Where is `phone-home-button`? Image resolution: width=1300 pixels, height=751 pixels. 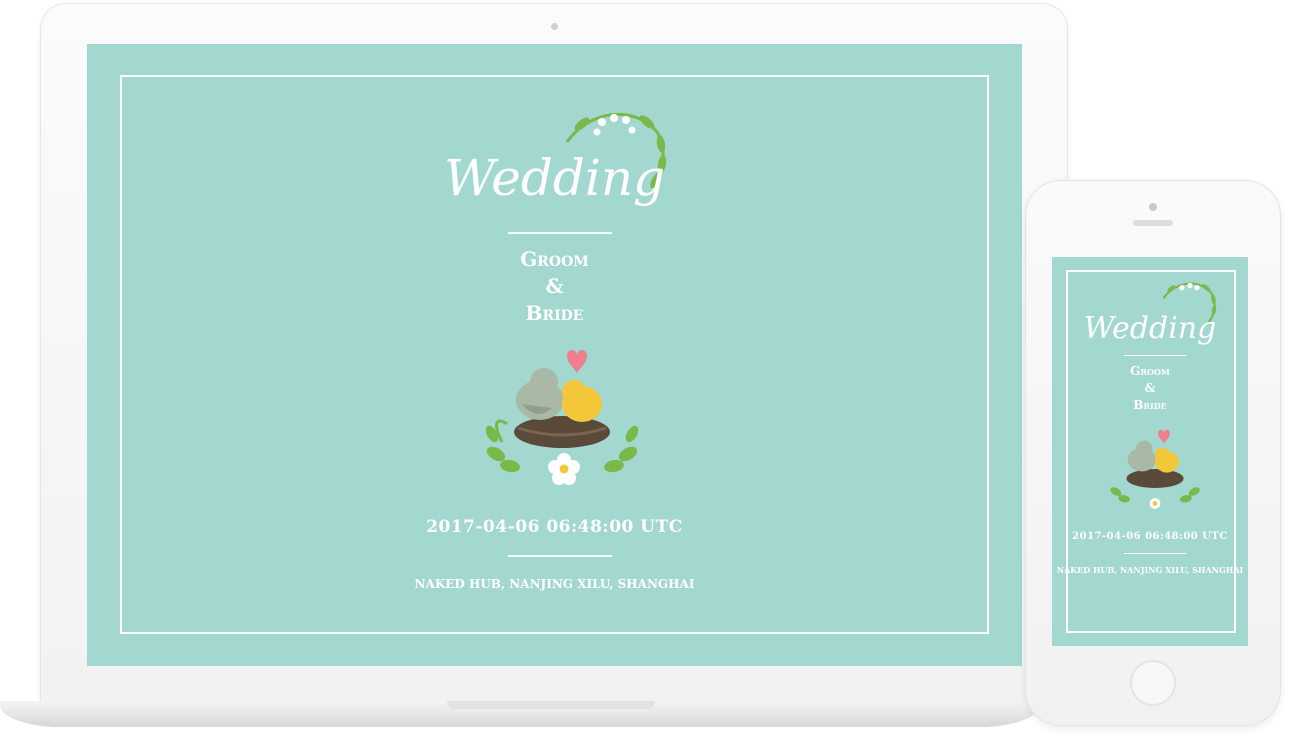 phone-home-button is located at coordinates (1153, 683).